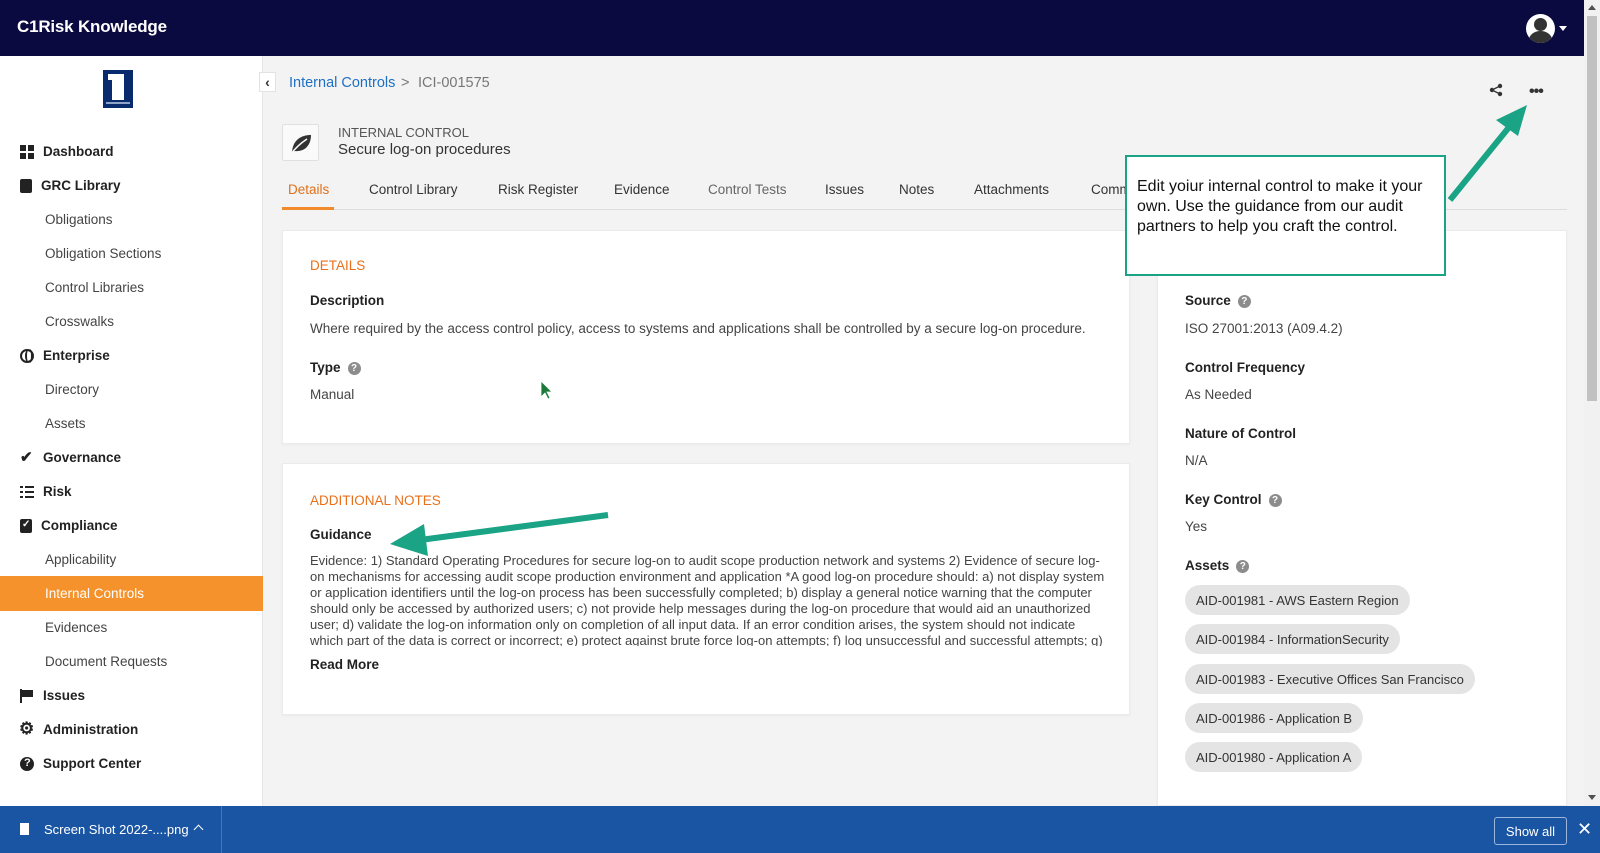 This screenshot has width=1600, height=853. Describe the element at coordinates (706, 337) in the screenshot. I see `details-card` at that location.